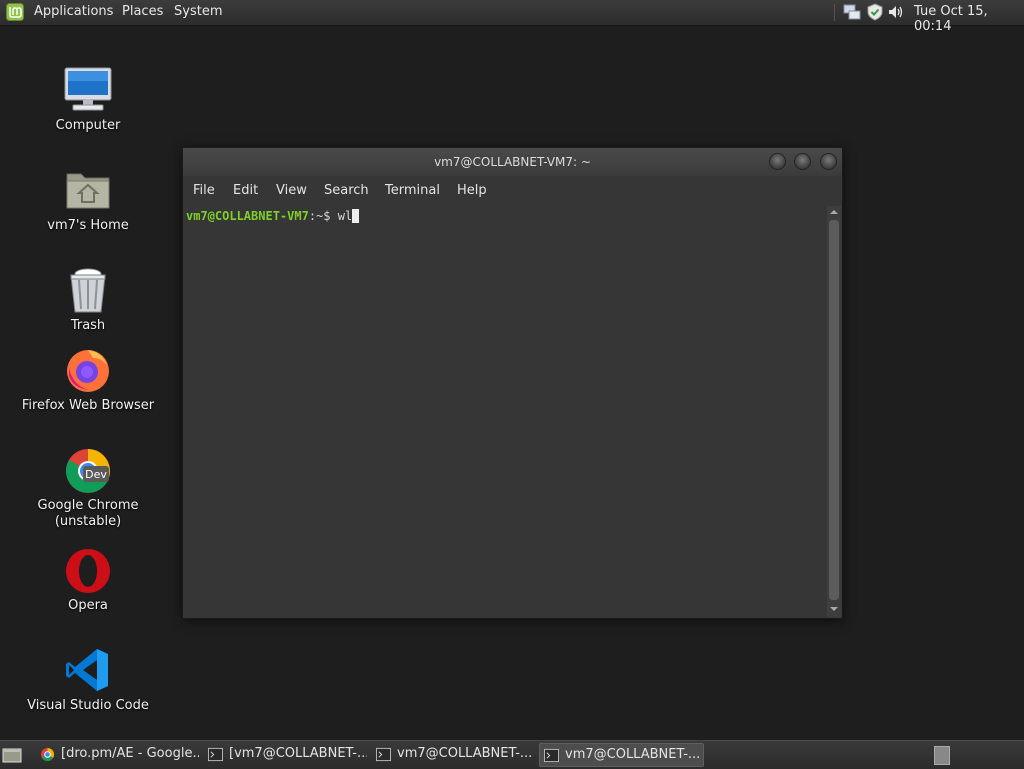 The width and height of the screenshot is (1024, 769). What do you see at coordinates (412, 190) in the screenshot?
I see `menu-terminal: Terminal` at bounding box center [412, 190].